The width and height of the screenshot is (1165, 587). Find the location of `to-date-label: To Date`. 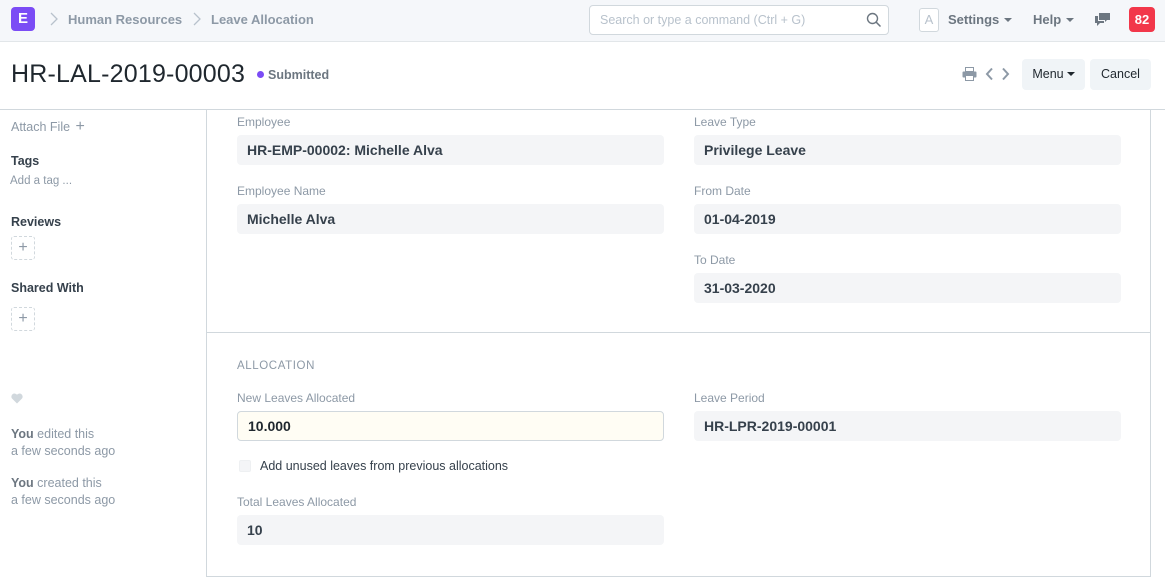

to-date-label: To Date is located at coordinates (715, 260).